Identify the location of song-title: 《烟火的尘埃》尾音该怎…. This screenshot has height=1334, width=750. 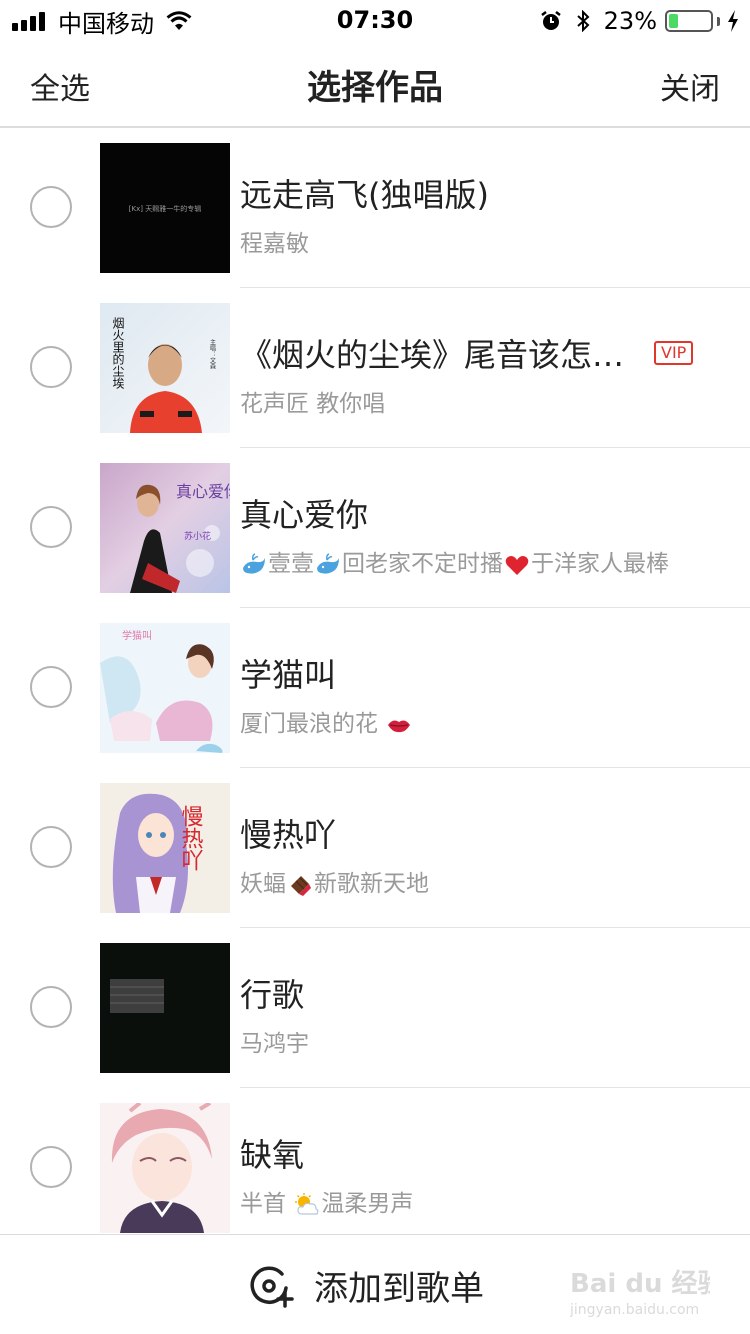
(432, 355).